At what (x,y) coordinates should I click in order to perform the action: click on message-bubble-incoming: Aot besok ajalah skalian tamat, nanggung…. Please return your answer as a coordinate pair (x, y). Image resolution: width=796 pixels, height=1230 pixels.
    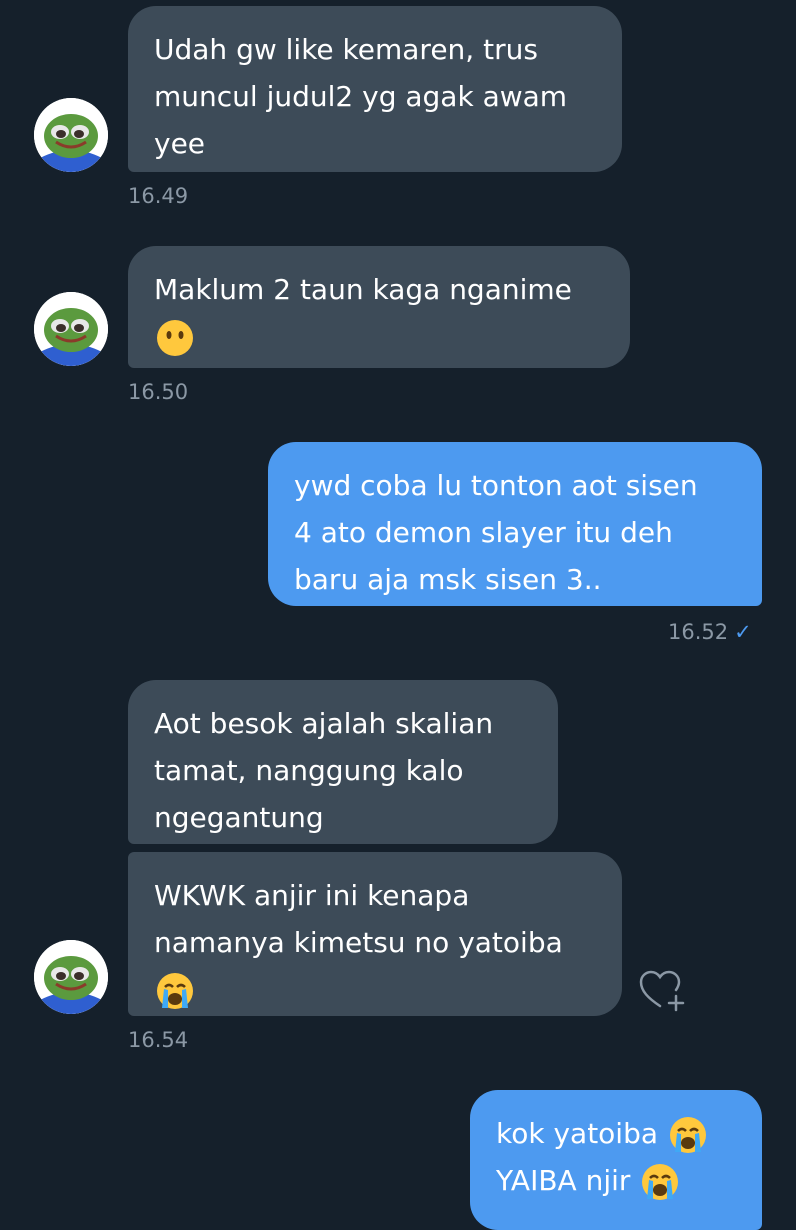
    Looking at the image, I should click on (343, 762).